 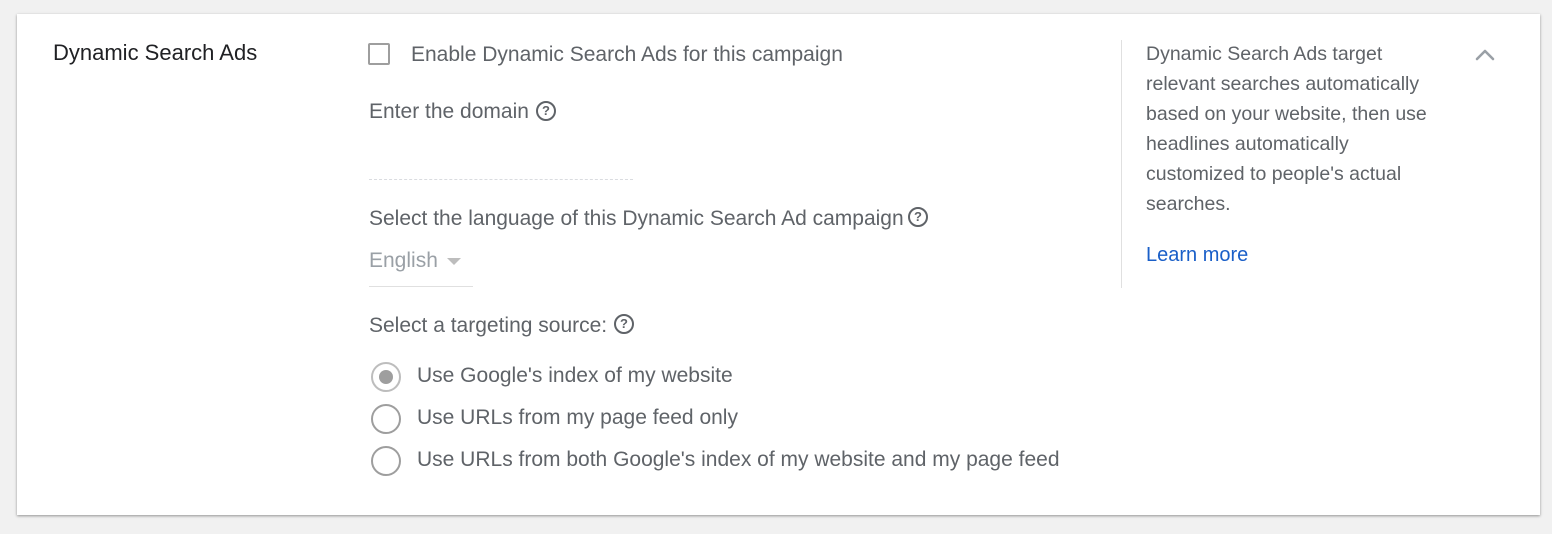 What do you see at coordinates (501, 163) in the screenshot?
I see `domain-input` at bounding box center [501, 163].